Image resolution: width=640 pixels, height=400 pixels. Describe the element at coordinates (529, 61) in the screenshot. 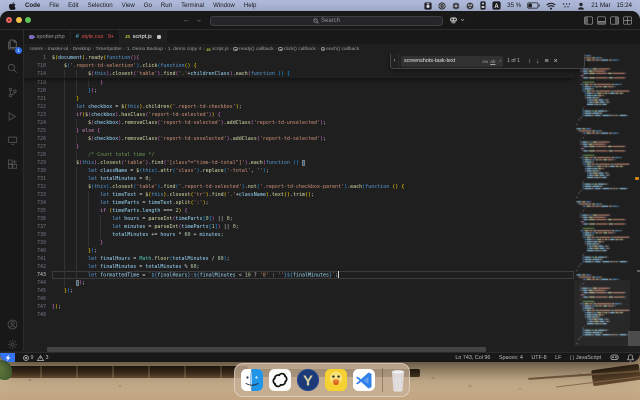

I see `find-previous-icon: ↑` at that location.